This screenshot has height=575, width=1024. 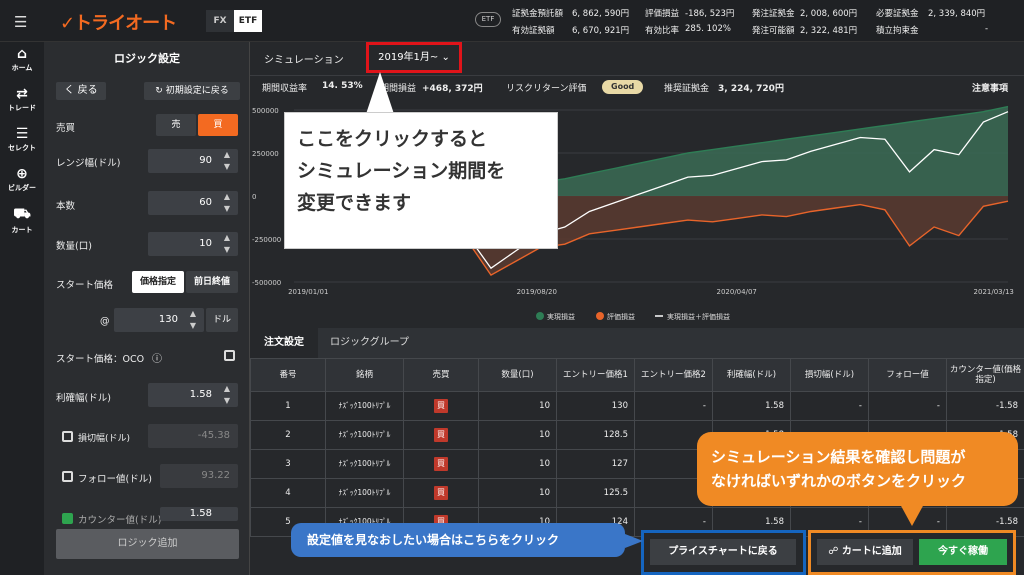 What do you see at coordinates (199, 476) in the screenshot?
I see `follow-input: 93.22` at bounding box center [199, 476].